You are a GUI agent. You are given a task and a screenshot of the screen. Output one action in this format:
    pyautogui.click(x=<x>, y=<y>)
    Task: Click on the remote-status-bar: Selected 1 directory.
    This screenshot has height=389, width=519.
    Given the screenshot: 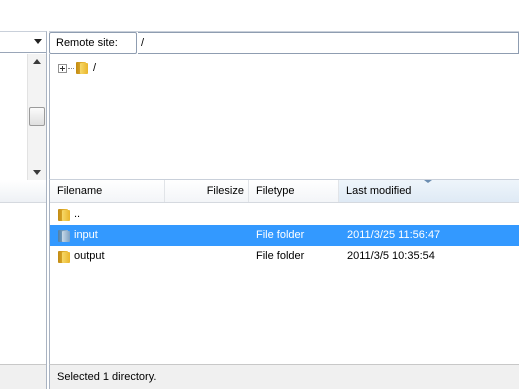 What is the action you would take?
    pyautogui.click(x=284, y=376)
    